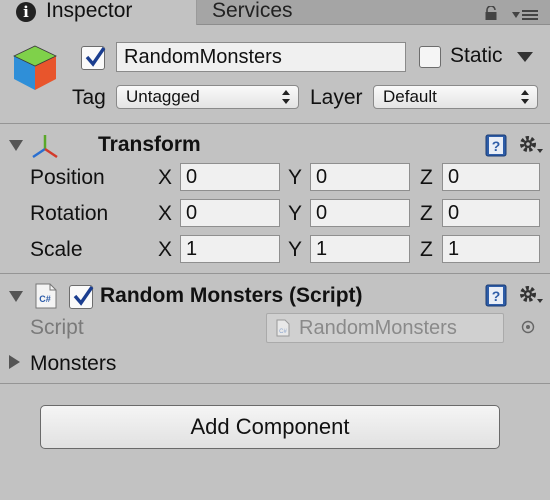 This screenshot has width=550, height=500. Describe the element at coordinates (526, 15) in the screenshot. I see `context-menu-icon` at that location.